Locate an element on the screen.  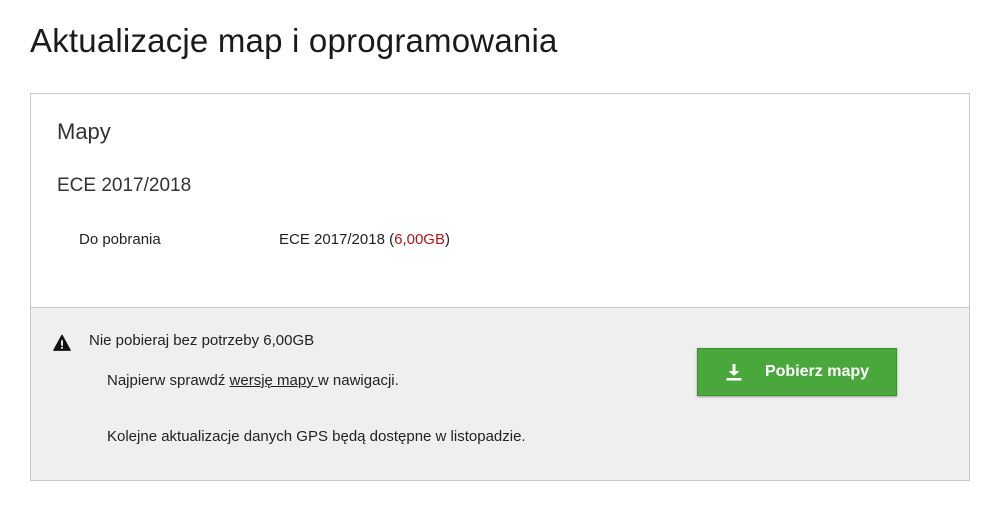
section-title: Mapy is located at coordinates (84, 131).